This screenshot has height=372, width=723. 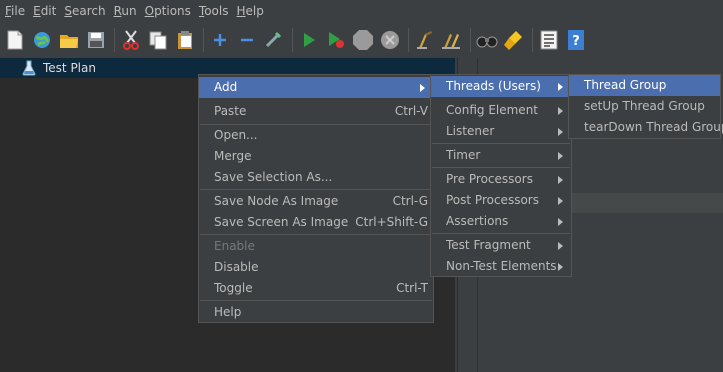 What do you see at coordinates (233, 288) in the screenshot?
I see `menu-item-label: Toggle` at bounding box center [233, 288].